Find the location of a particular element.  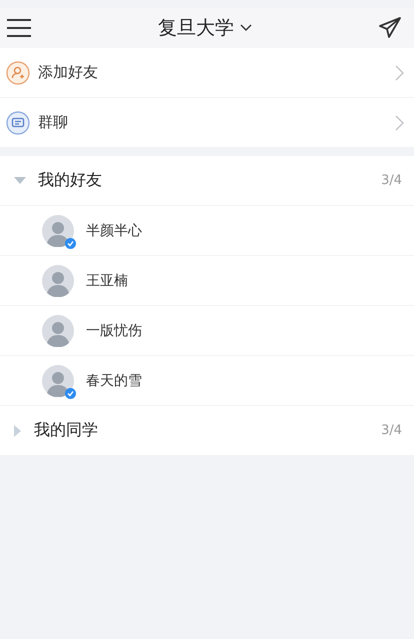

school-selector: 复旦大学 is located at coordinates (205, 28).